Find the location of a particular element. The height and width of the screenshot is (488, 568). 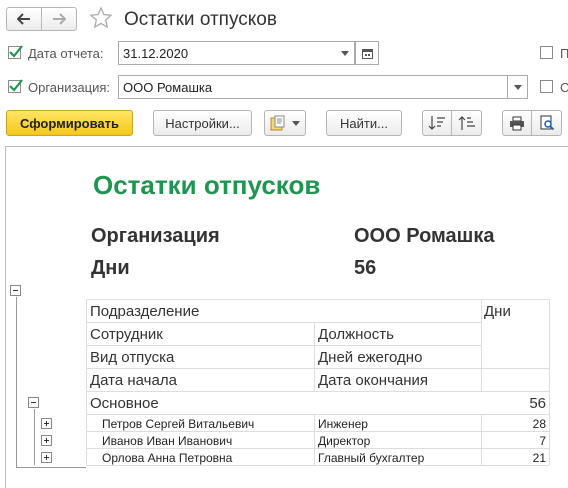

arrow-right-icon is located at coordinates (59, 19).